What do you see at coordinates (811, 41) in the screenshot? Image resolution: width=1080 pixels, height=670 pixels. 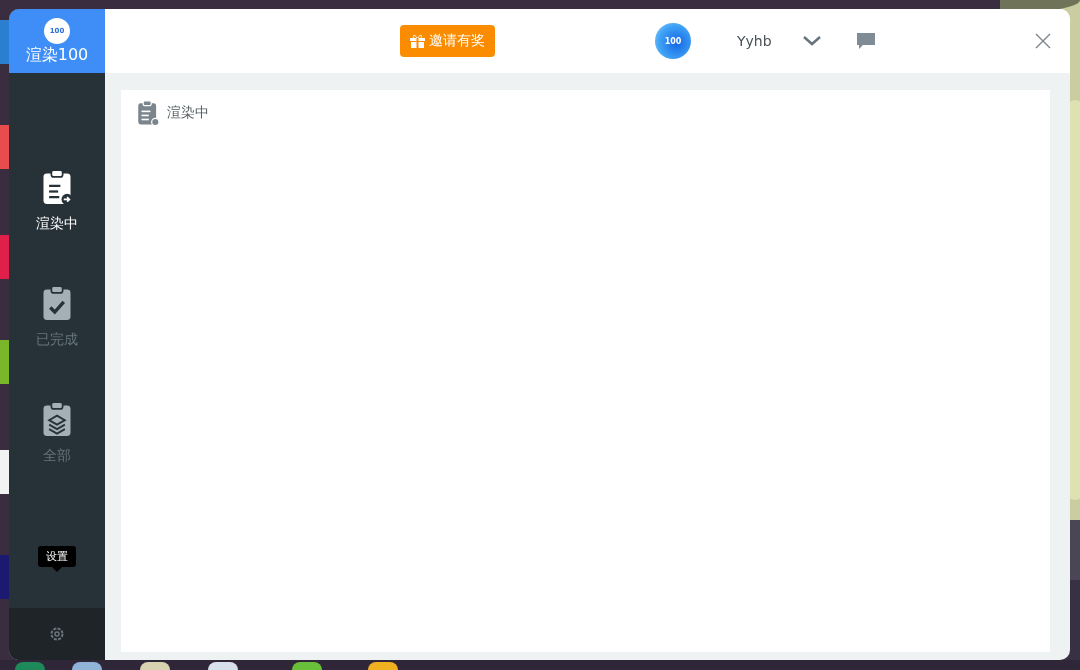 I see `chevron-down-icon` at bounding box center [811, 41].